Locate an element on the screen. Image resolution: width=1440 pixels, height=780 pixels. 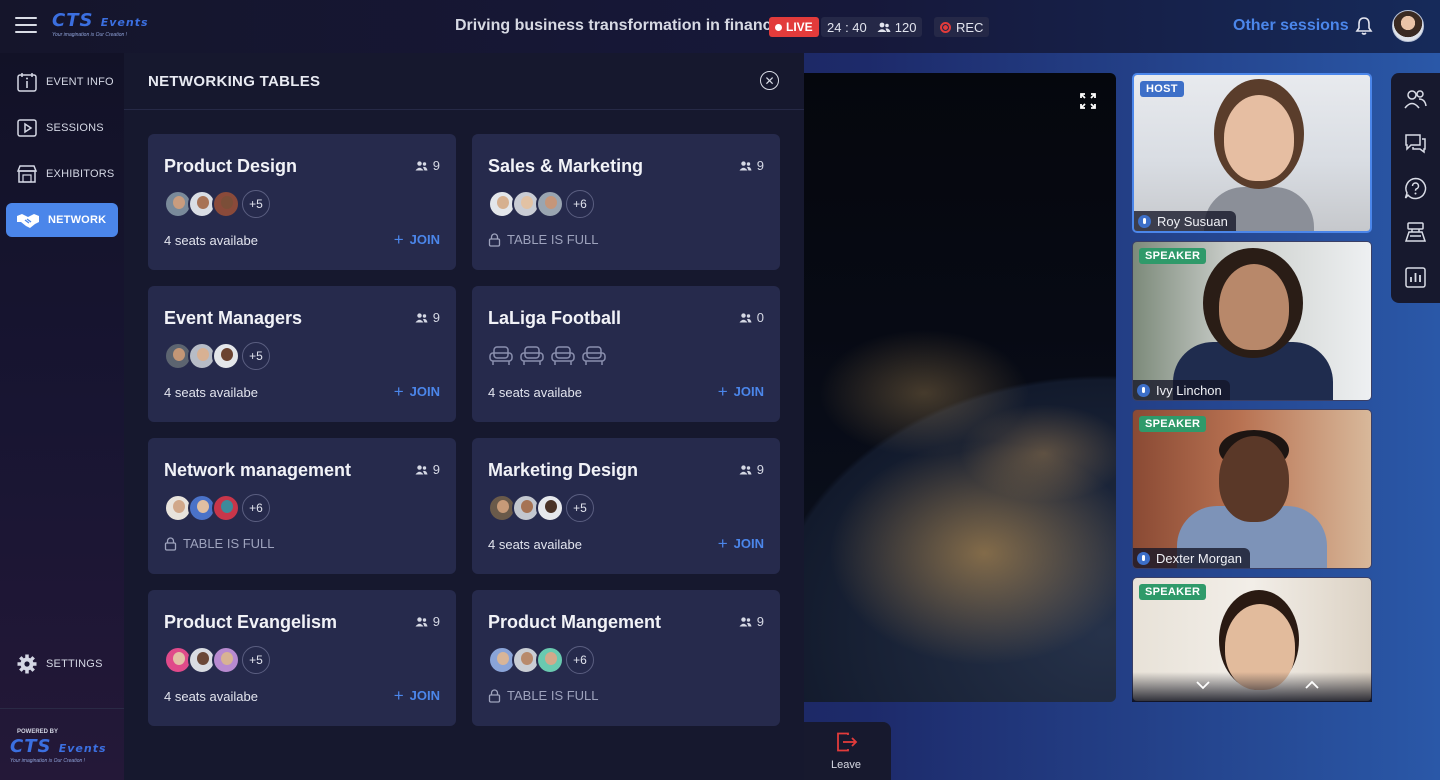
gear-icon is located at coordinates (27, 664).